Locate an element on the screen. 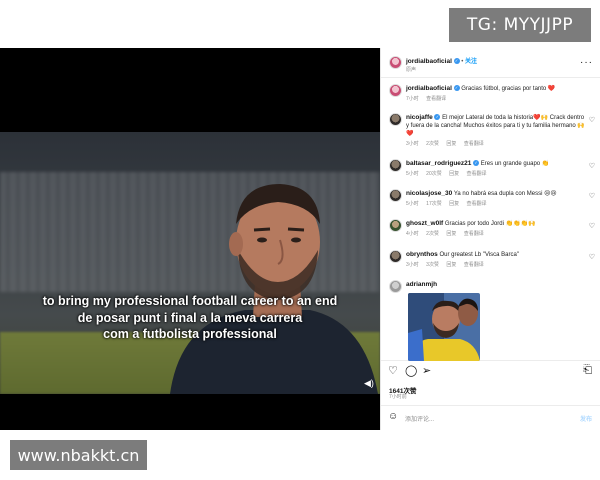 The image size is (600, 480). follow-button: 关注 is located at coordinates (471, 62).